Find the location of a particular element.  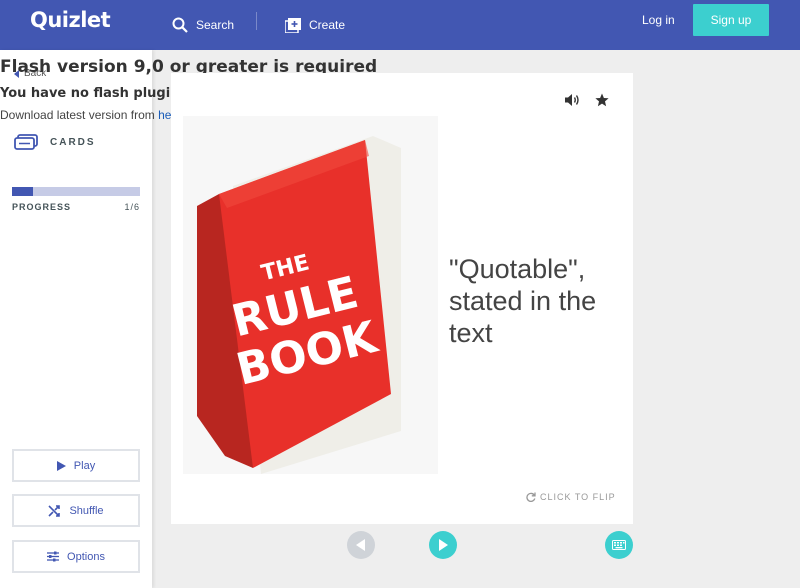

click-to-flip: CLICK TO FLIP is located at coordinates (571, 497).